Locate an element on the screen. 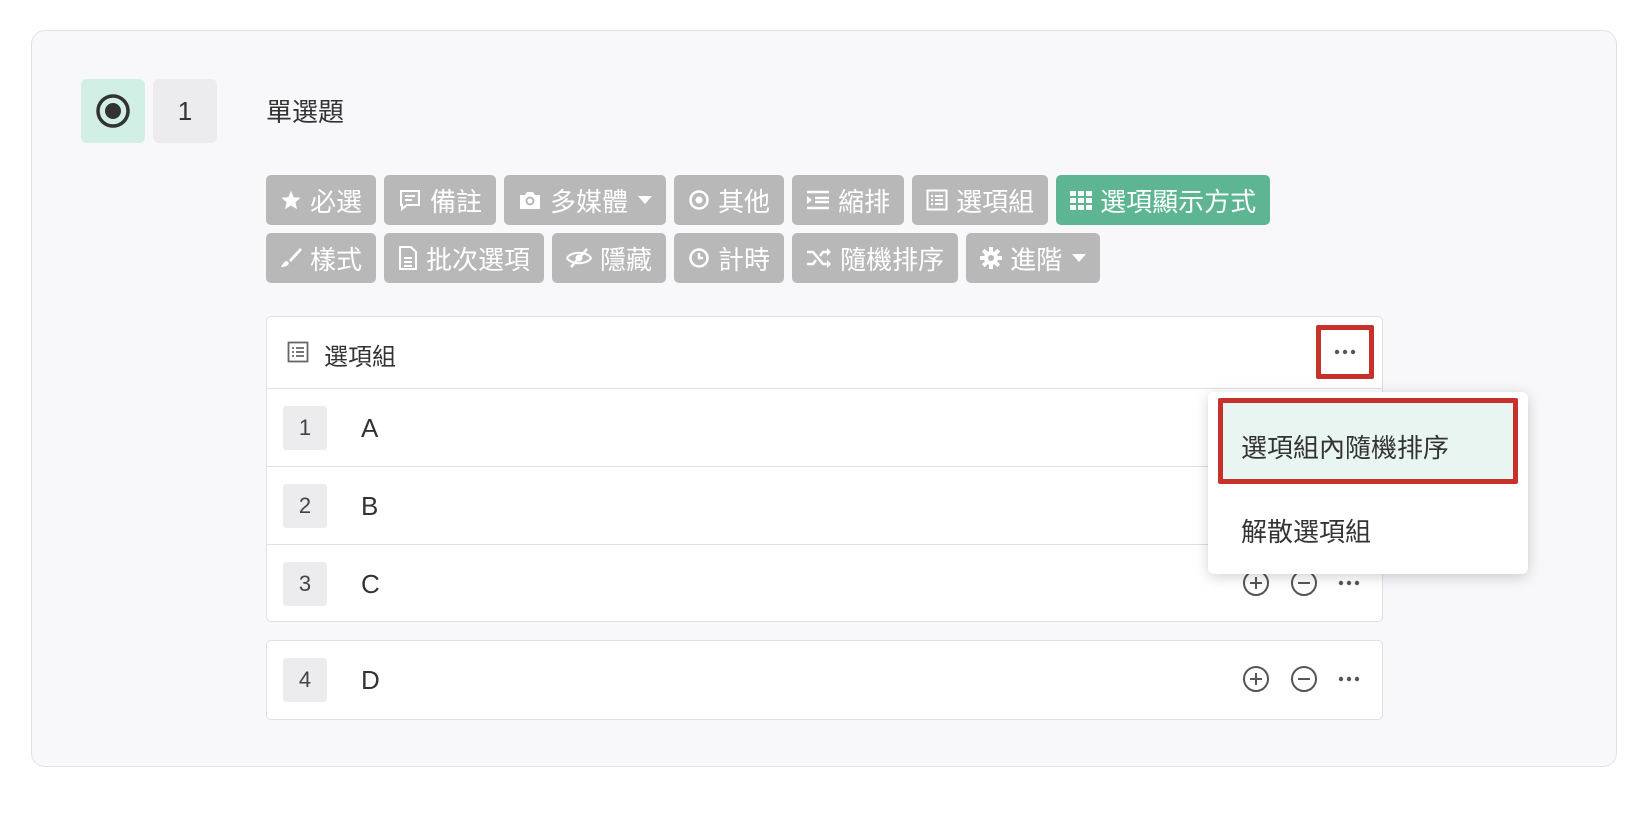  option-text: A is located at coordinates (369, 428).